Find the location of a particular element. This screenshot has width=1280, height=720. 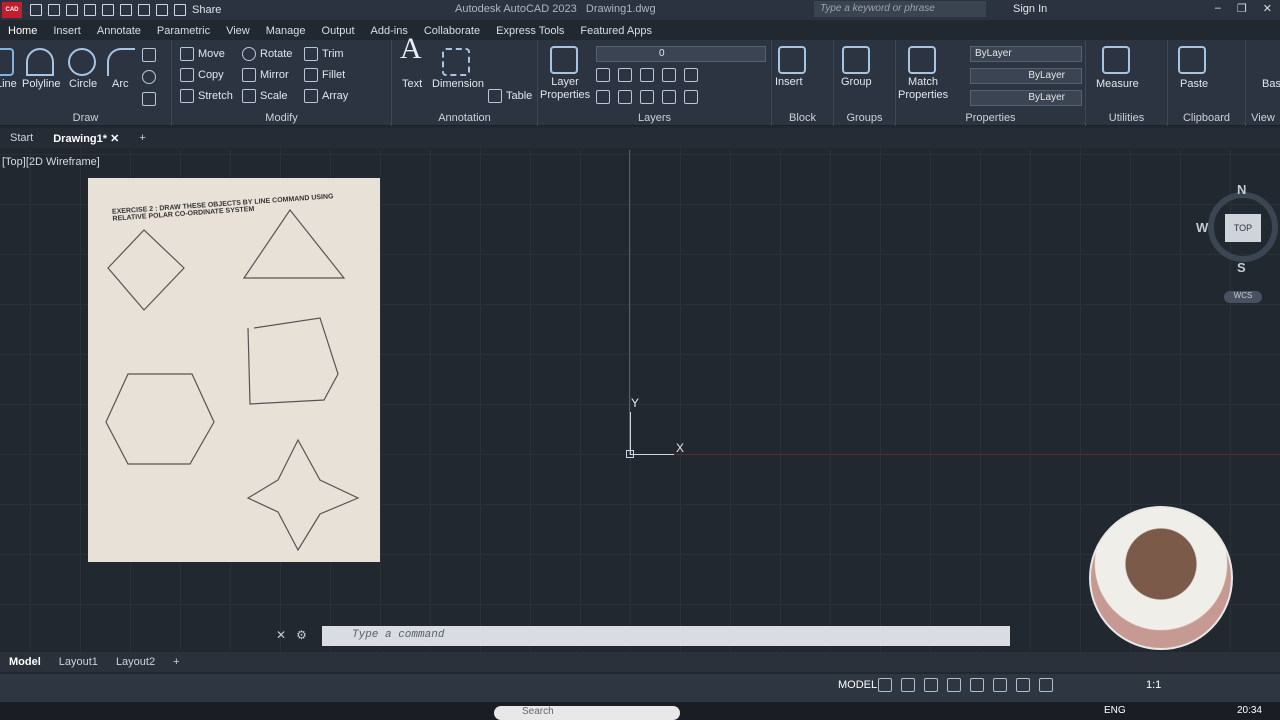

save-web-icon is located at coordinates (126, 10).